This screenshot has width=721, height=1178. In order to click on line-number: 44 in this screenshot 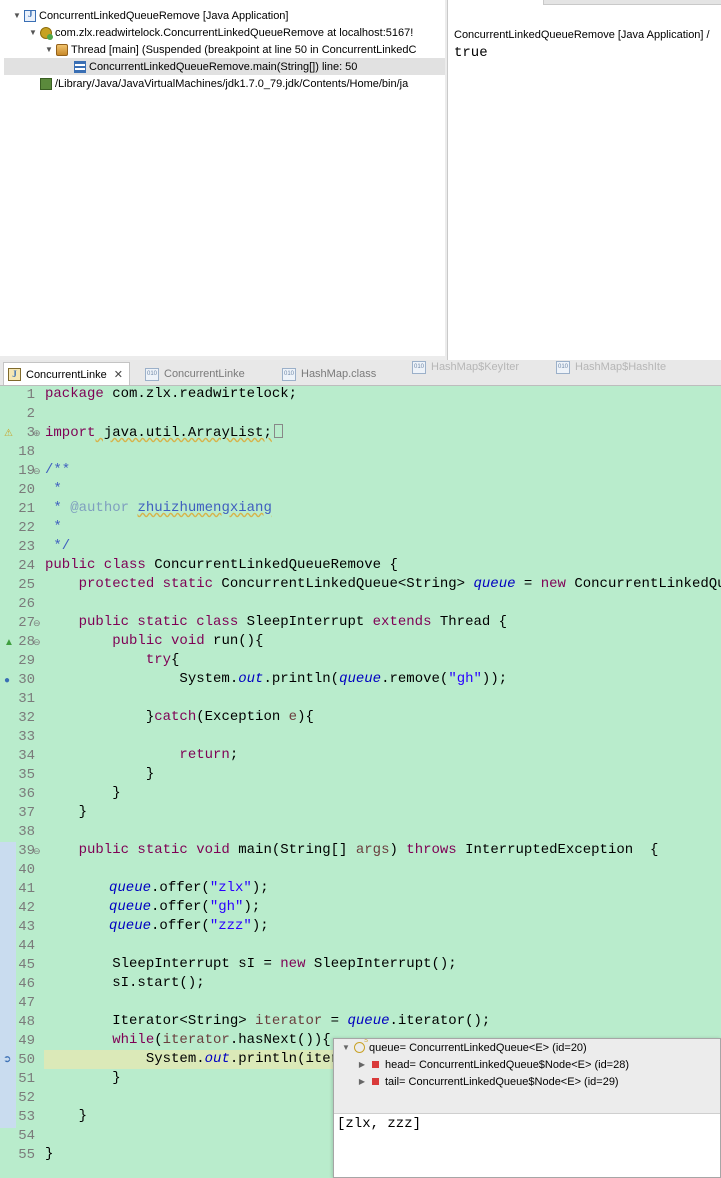, I will do `click(26, 946)`.